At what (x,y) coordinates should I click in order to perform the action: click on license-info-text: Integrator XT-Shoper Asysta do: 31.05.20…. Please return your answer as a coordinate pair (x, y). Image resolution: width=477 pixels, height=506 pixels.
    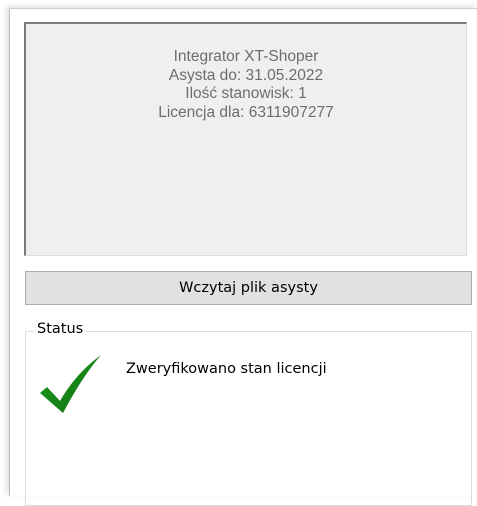
    Looking at the image, I should click on (246, 85).